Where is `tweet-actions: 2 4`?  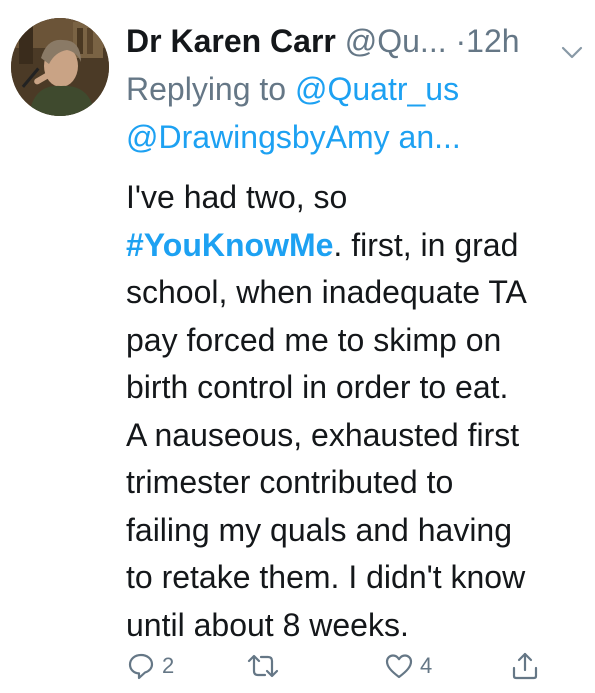 tweet-actions: 2 4 is located at coordinates (356, 666).